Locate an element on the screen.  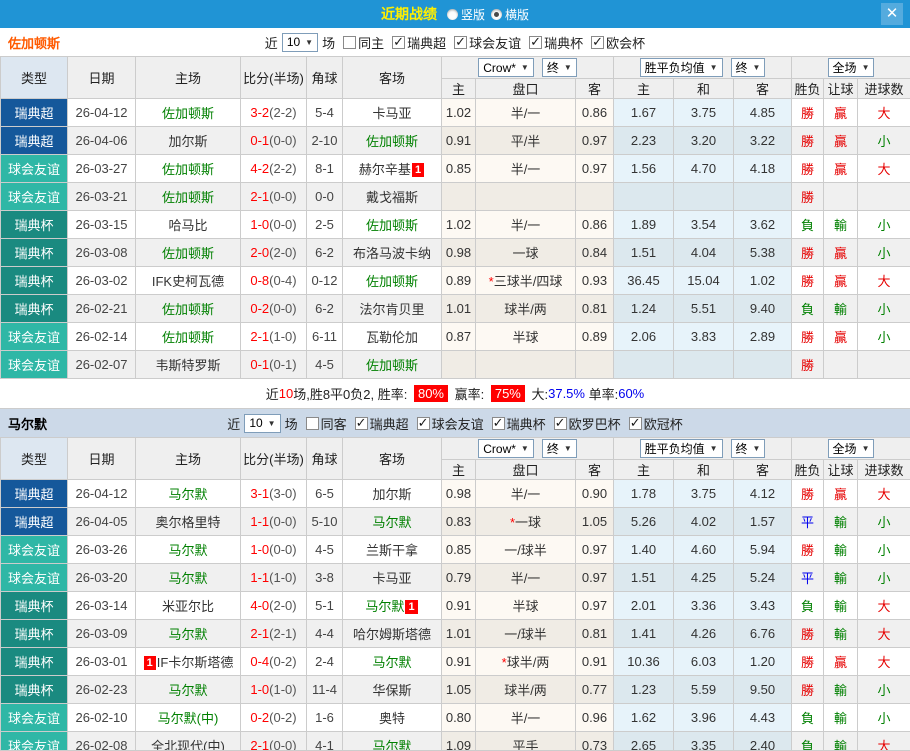
away-team-cell: 卡马亚 is located at coordinates (392, 577).